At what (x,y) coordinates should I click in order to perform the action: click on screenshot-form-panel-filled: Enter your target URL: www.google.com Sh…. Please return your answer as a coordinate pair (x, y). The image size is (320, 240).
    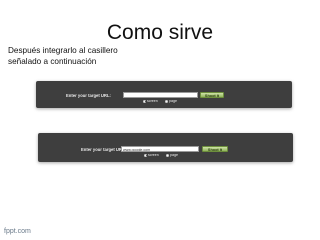
    Looking at the image, I should click on (165, 147).